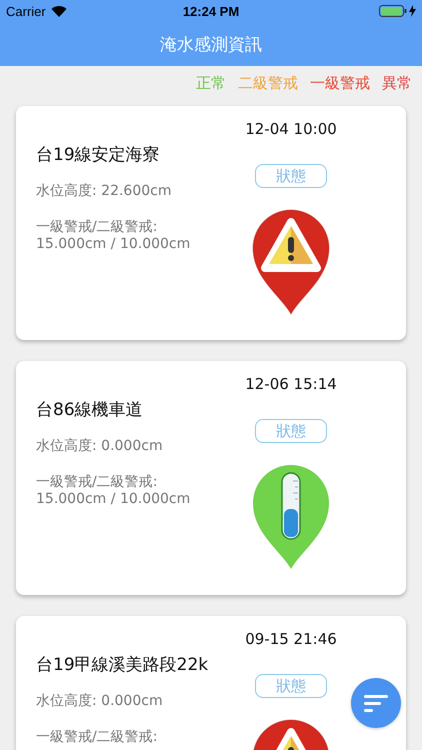  I want to click on charging-icon, so click(412, 11).